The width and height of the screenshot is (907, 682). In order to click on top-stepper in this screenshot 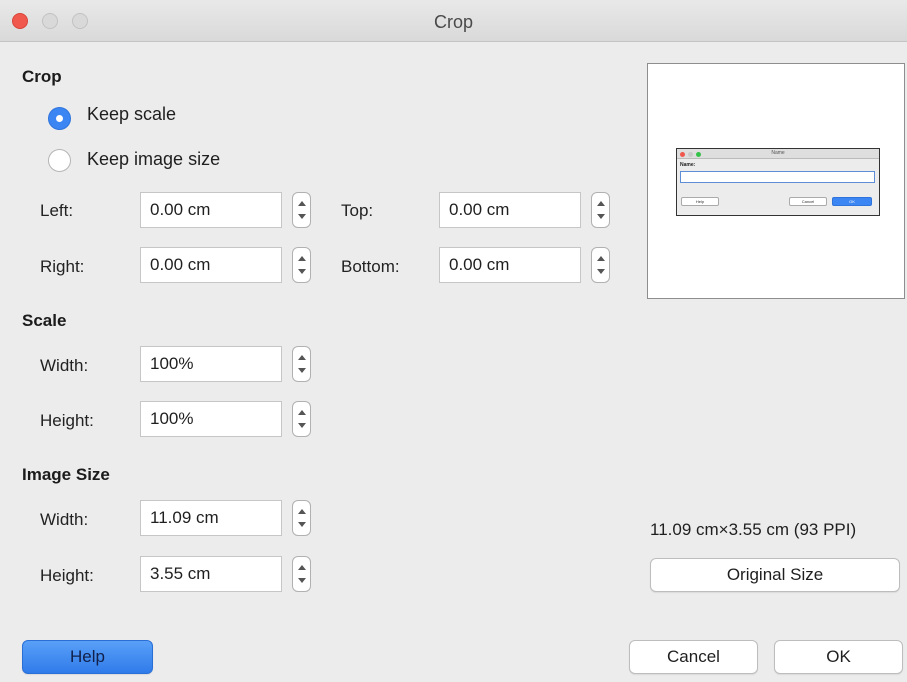, I will do `click(600, 210)`.